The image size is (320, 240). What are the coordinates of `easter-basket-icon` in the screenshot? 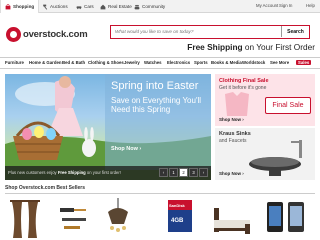 It's located at (38, 140).